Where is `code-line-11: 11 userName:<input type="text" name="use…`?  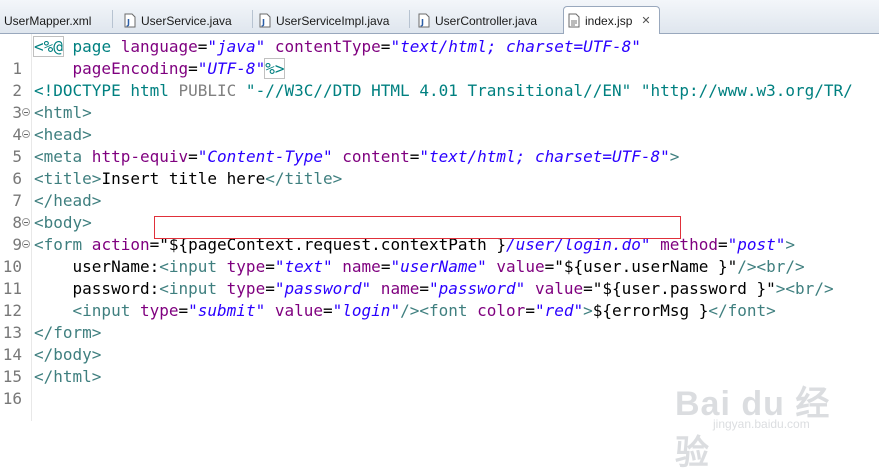 code-line-11: 11 userName:<input type="text" name="use… is located at coordinates (403, 277).